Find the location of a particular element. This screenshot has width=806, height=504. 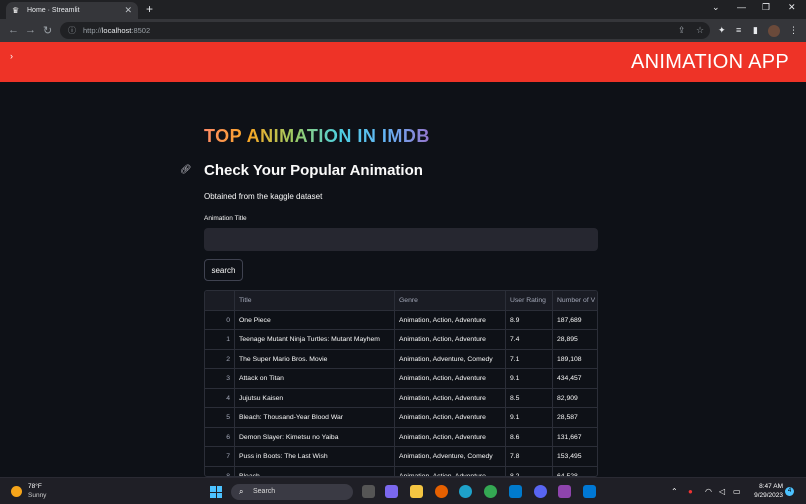

forward-icon: → is located at coordinates (30, 30).